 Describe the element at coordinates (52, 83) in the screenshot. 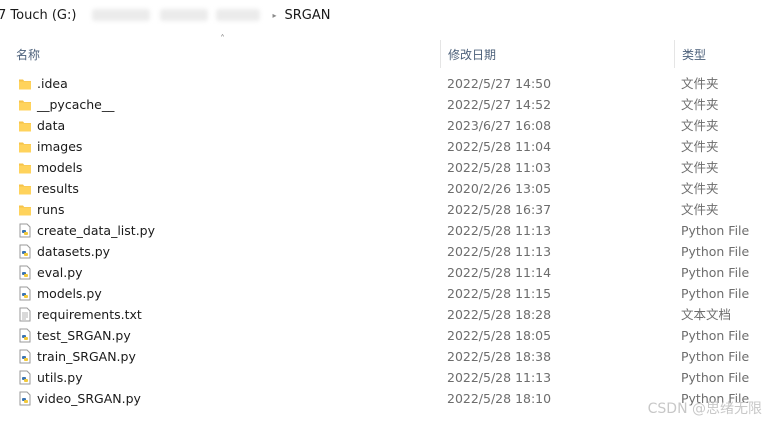

I see `file-name: .idea` at that location.